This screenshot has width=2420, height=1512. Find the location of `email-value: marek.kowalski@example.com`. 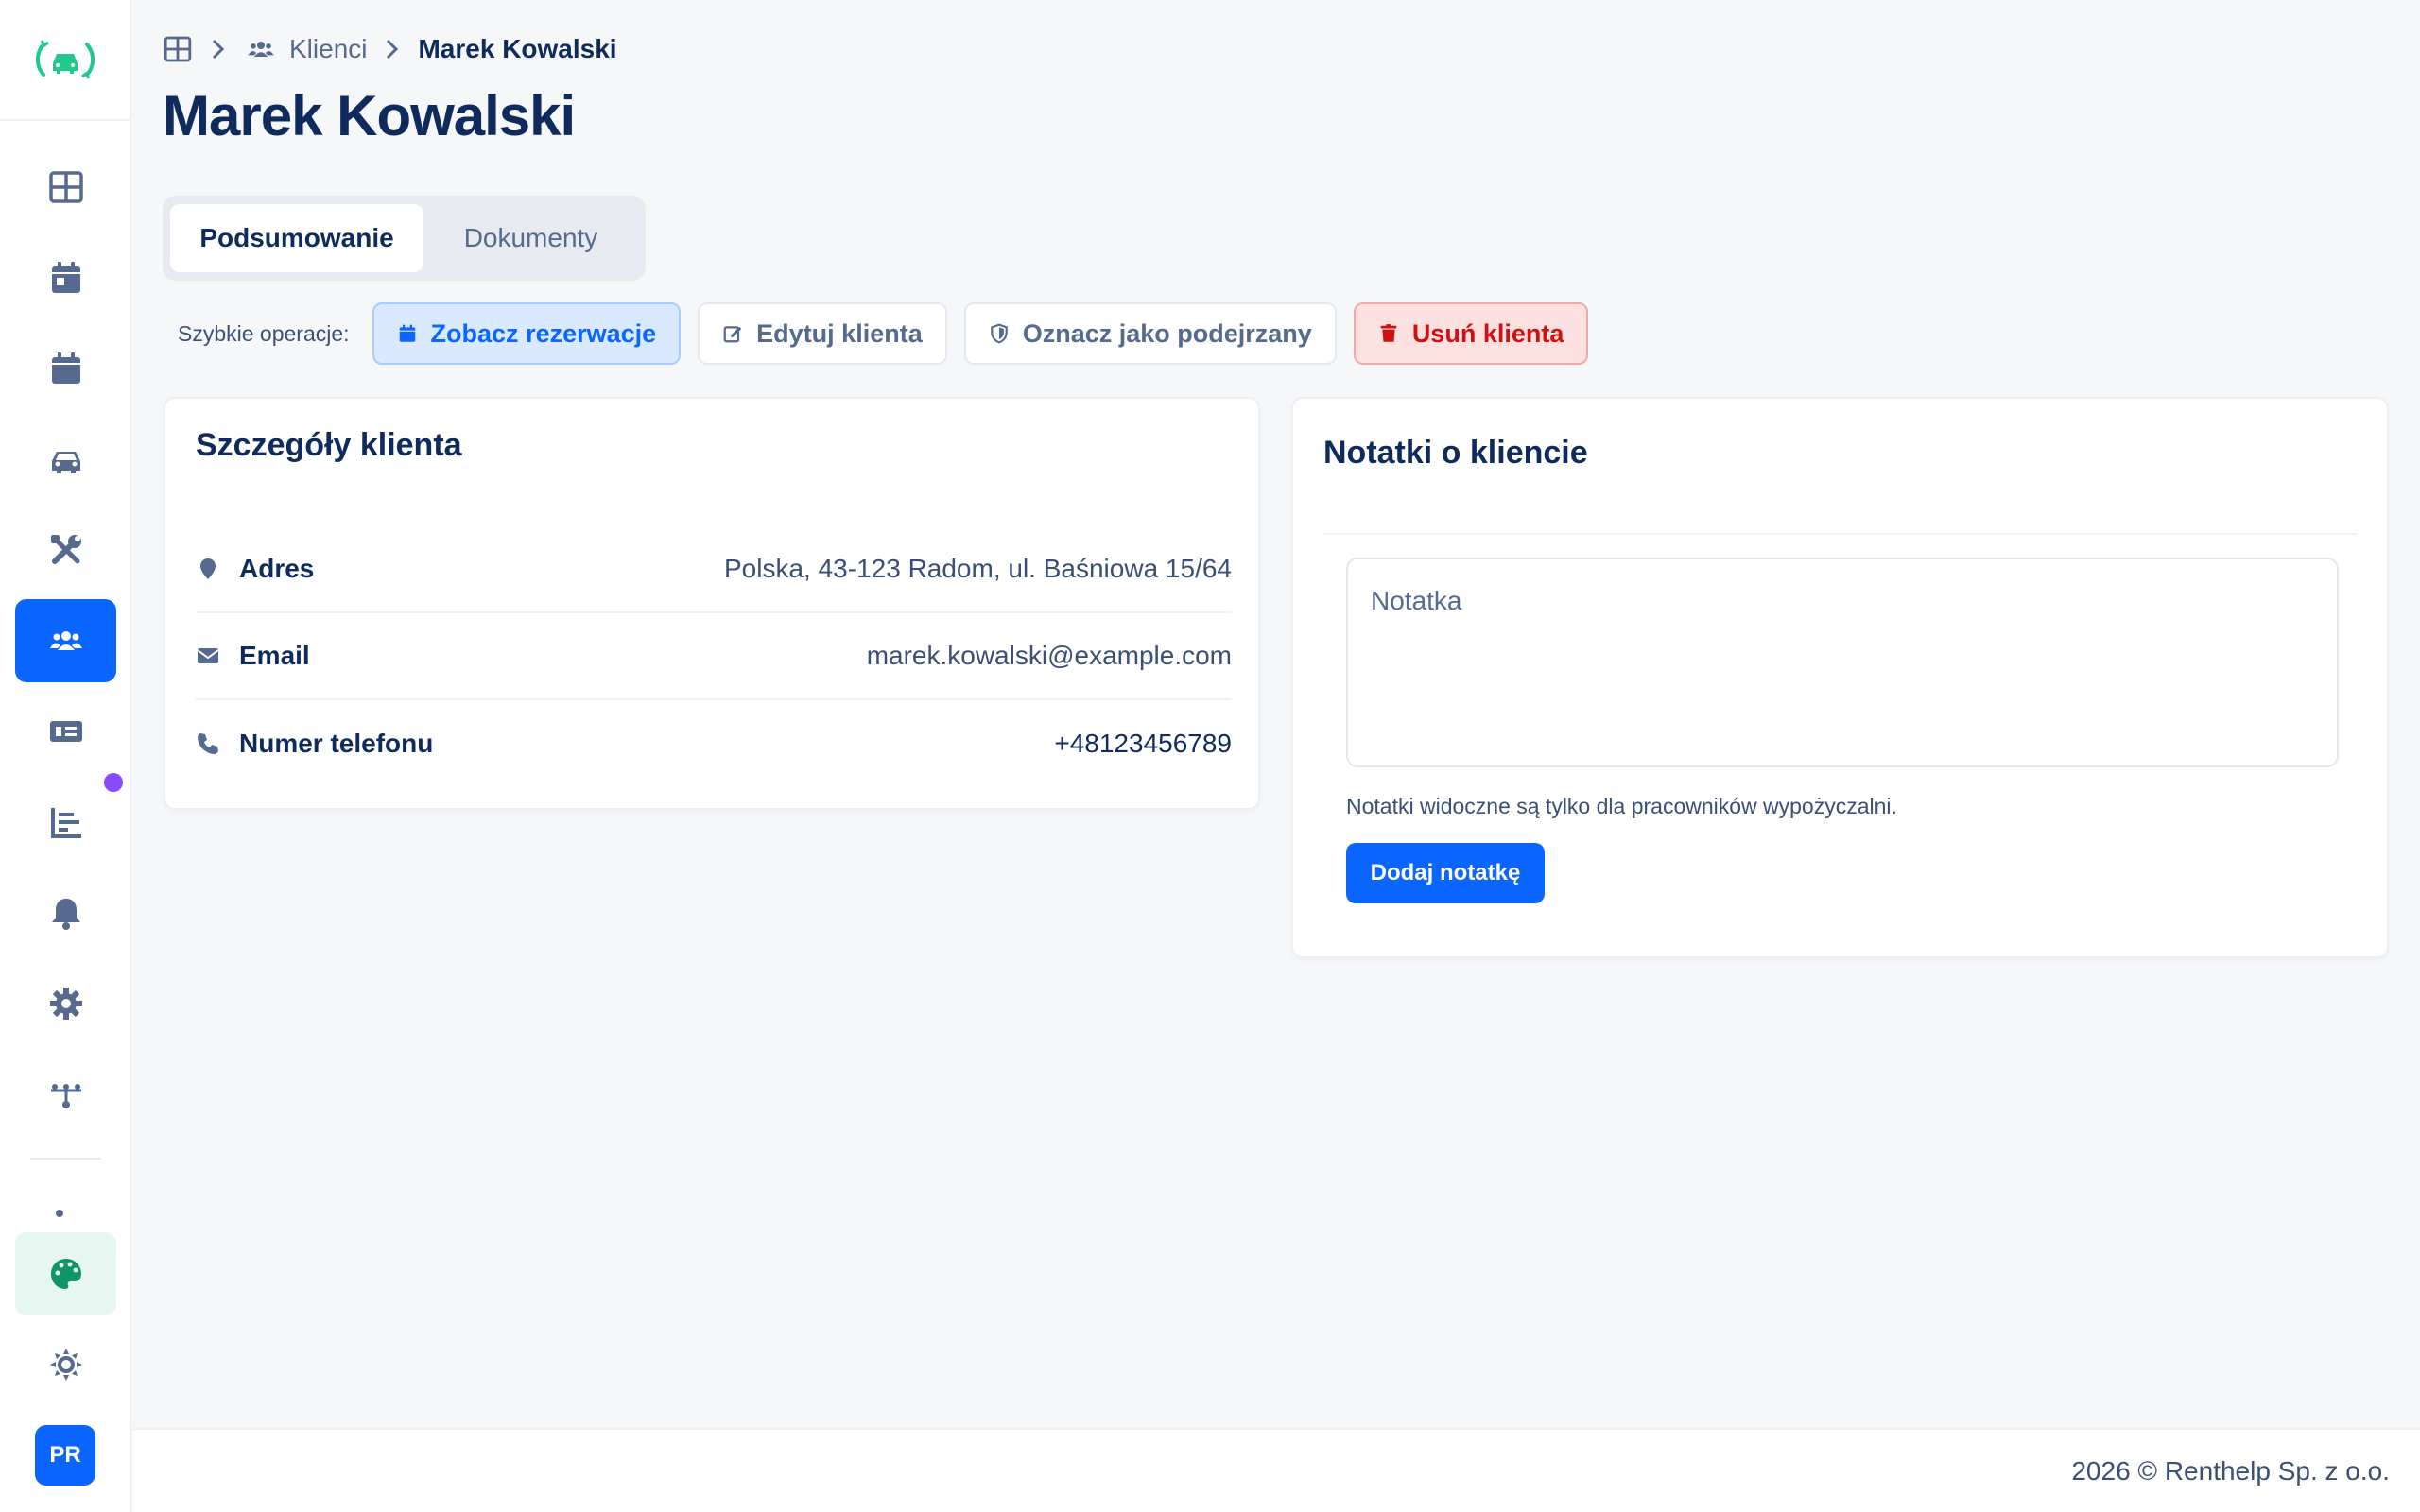

email-value: marek.kowalski@example.com is located at coordinates (1049, 656).